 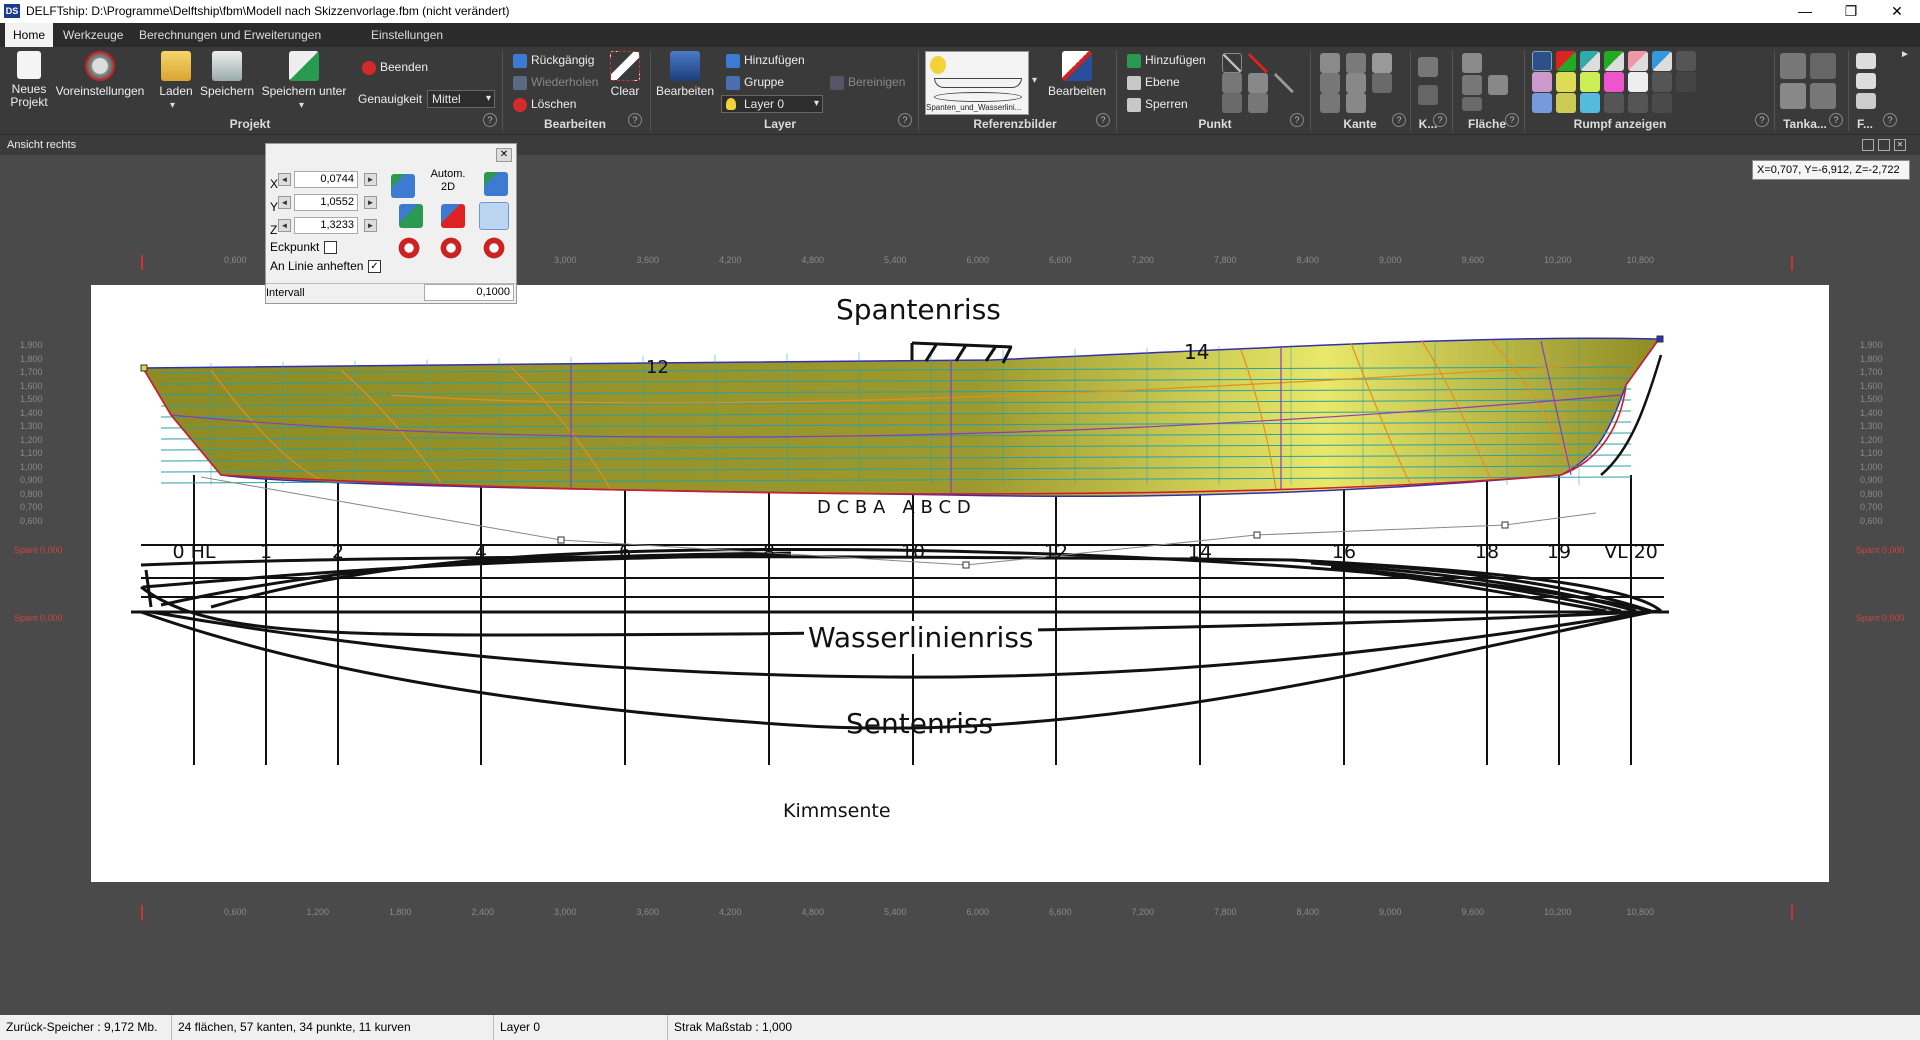 What do you see at coordinates (1542, 103) in the screenshot?
I see `show-surface-icon` at bounding box center [1542, 103].